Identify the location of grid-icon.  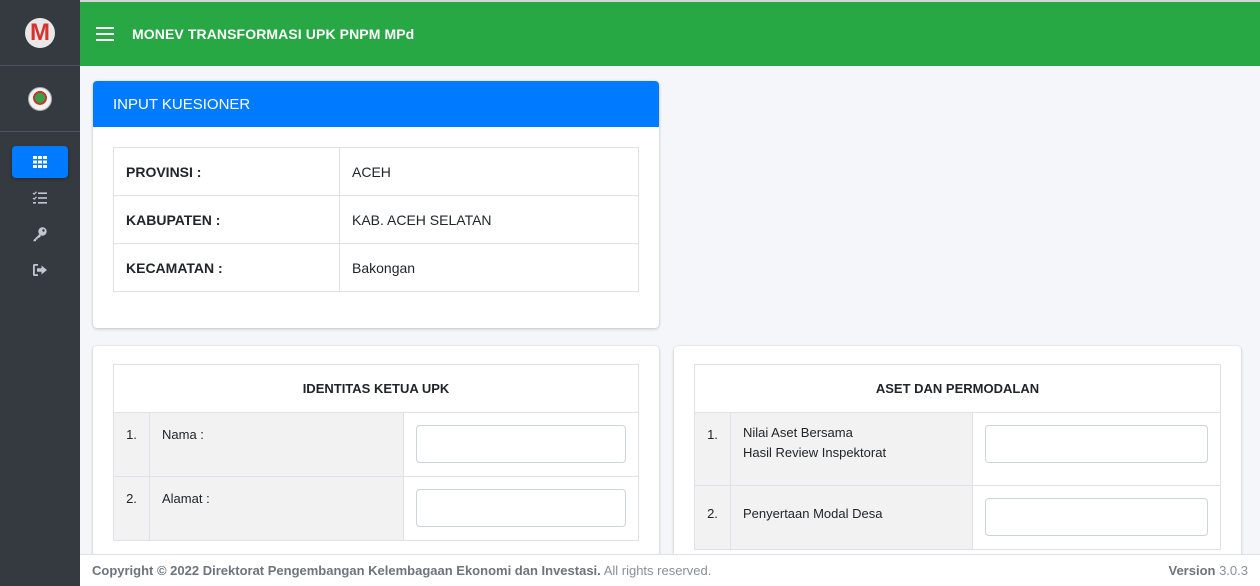
(40, 162).